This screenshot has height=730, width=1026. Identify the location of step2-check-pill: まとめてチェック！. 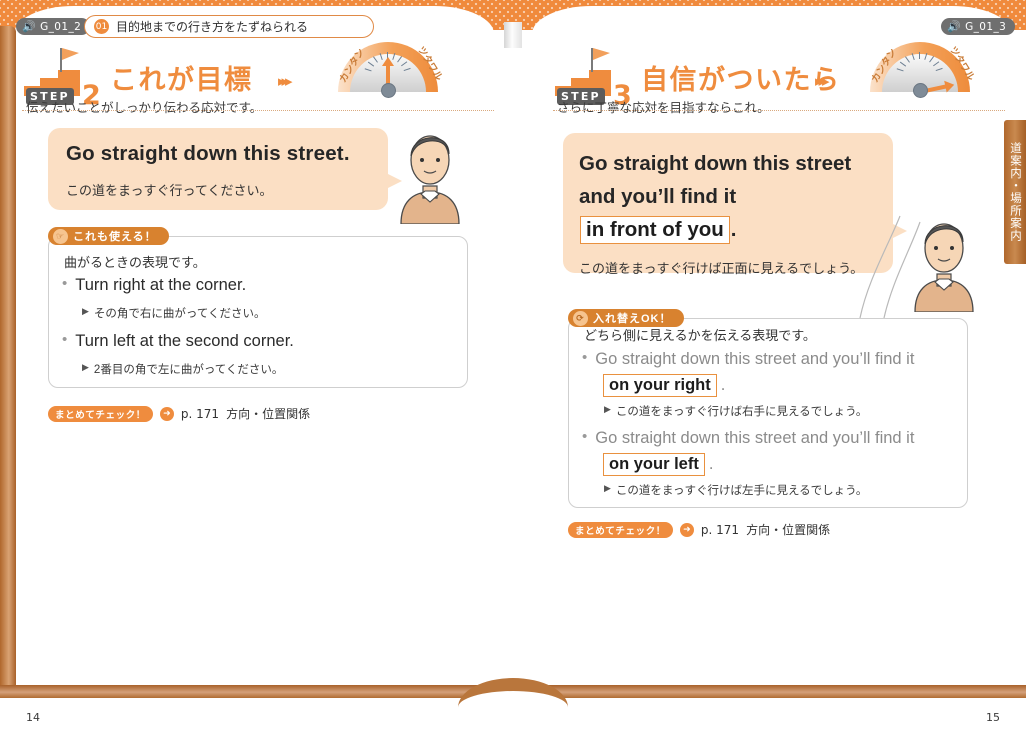
(100, 413).